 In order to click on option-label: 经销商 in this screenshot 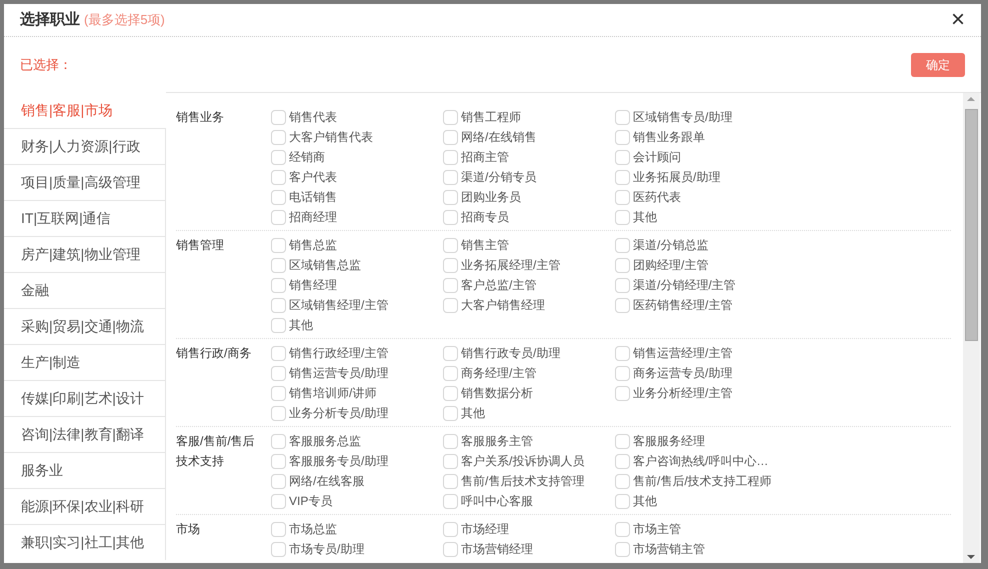, I will do `click(307, 157)`.